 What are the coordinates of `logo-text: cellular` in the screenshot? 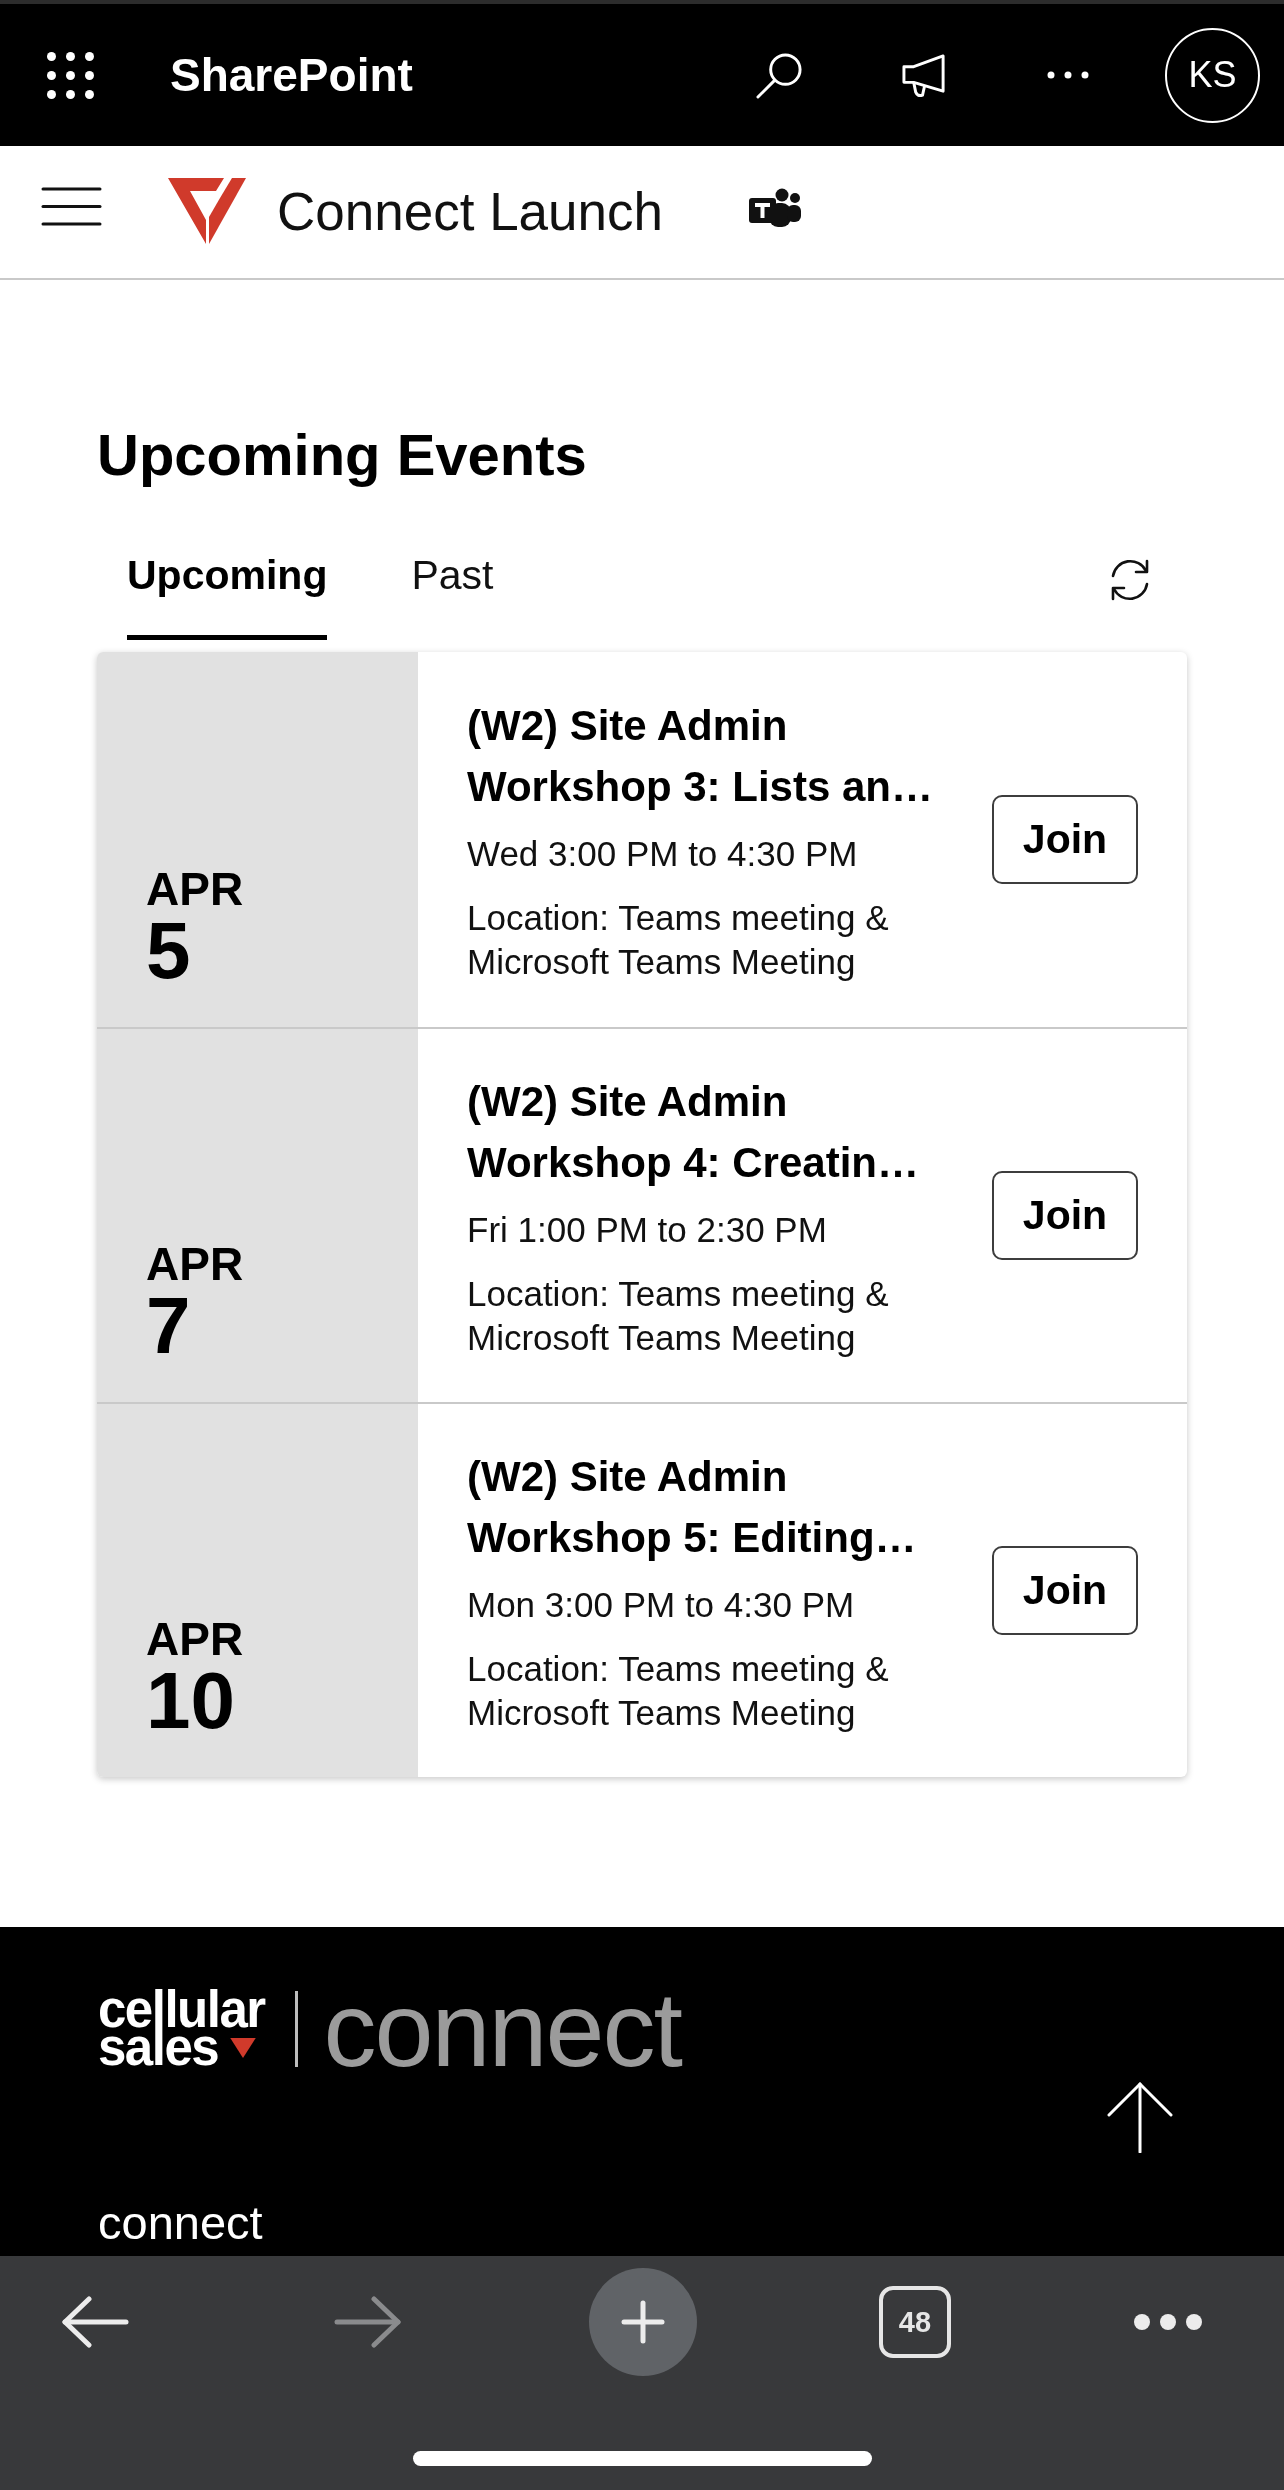 It's located at (181, 2010).